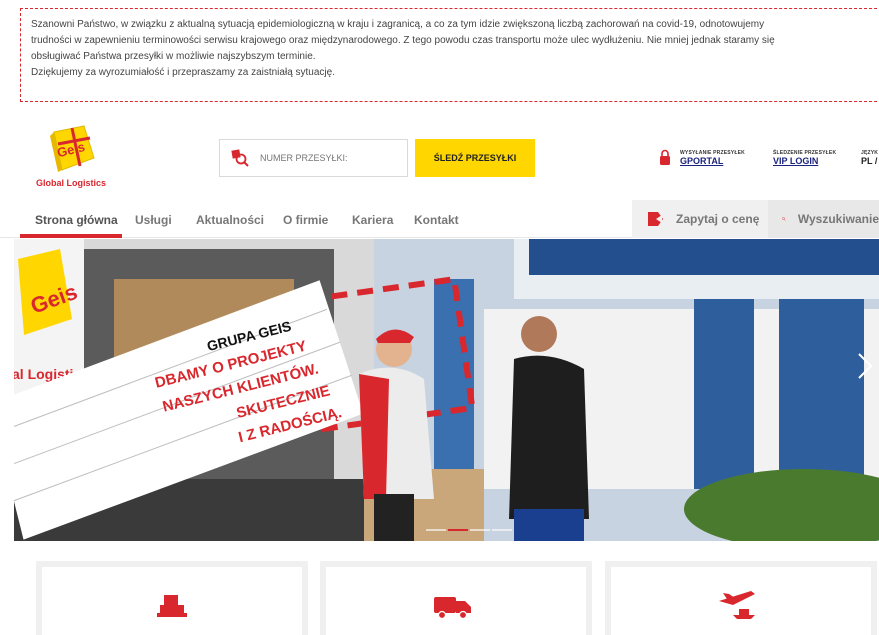 The width and height of the screenshot is (879, 635). What do you see at coordinates (838, 219) in the screenshot?
I see `search-label: Wyszukiwanie` at bounding box center [838, 219].